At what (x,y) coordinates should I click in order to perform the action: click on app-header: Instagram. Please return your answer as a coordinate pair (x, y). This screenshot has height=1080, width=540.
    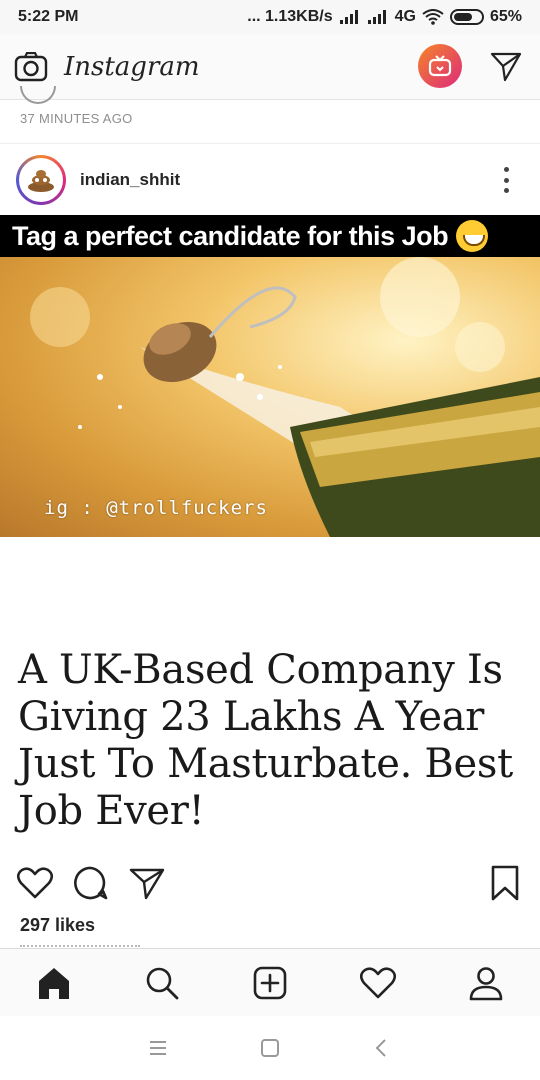
    Looking at the image, I should click on (270, 67).